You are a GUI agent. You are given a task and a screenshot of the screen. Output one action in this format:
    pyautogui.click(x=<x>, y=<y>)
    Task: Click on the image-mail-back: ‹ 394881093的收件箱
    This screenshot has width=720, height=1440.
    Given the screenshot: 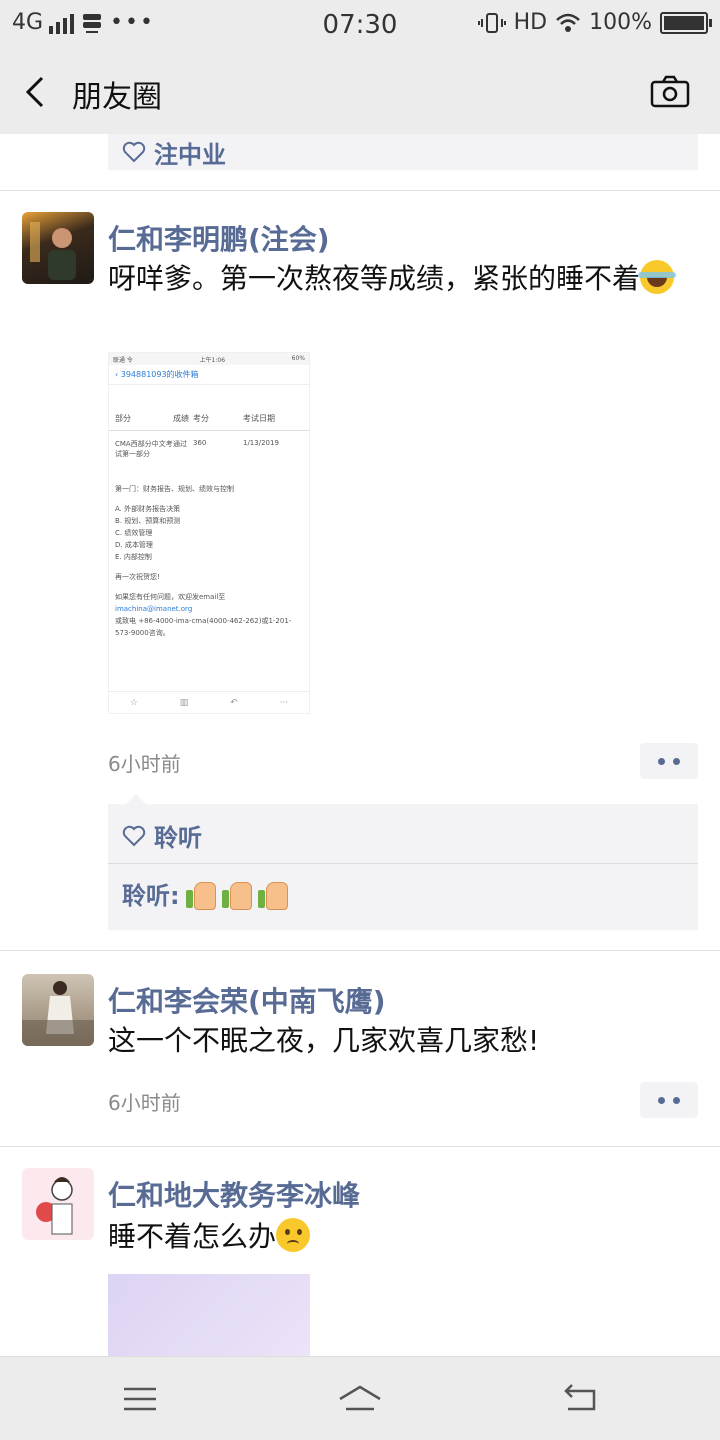 What is the action you would take?
    pyautogui.click(x=209, y=375)
    